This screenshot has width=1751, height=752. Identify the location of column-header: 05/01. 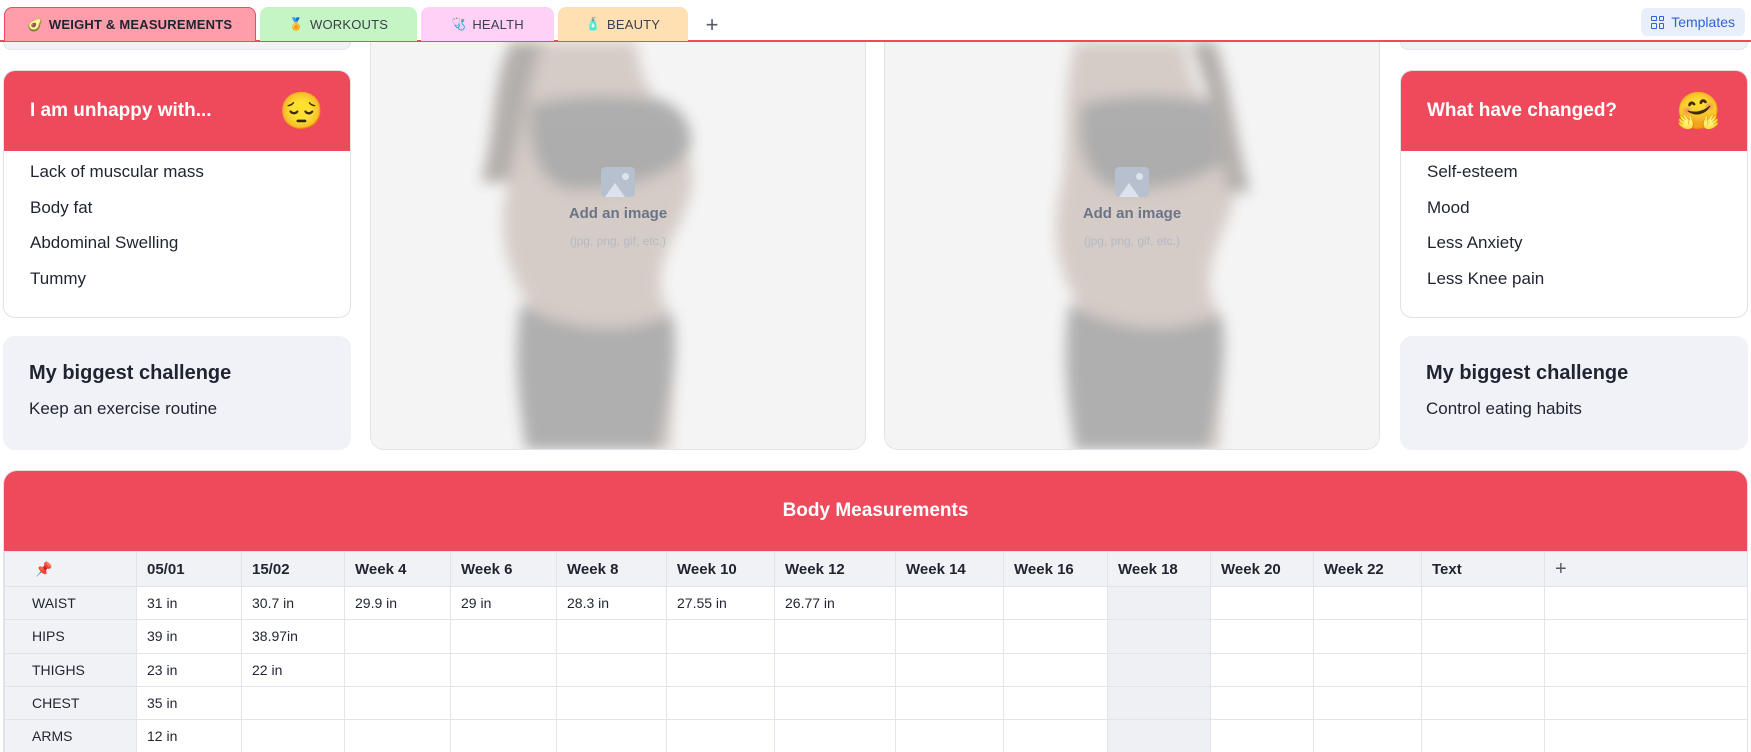
(189, 569).